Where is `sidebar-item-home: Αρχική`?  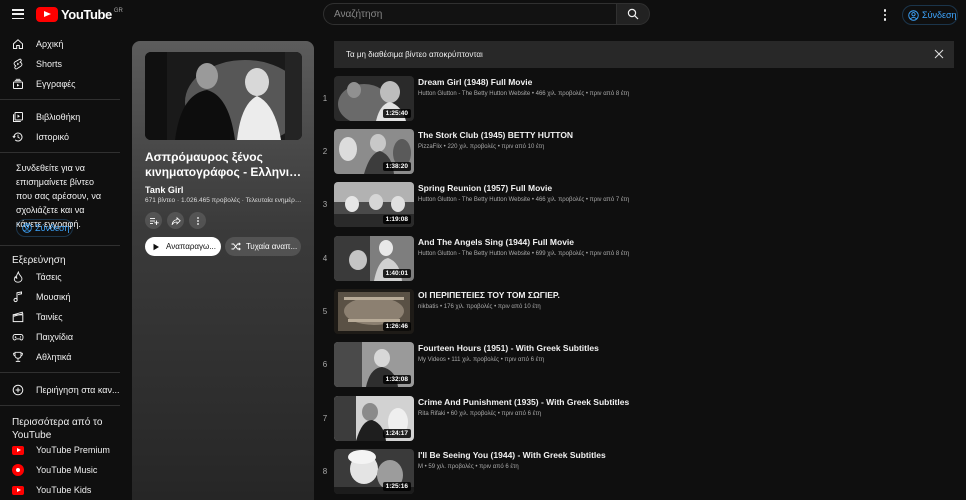
sidebar-item-home: Αρχική is located at coordinates (60, 44).